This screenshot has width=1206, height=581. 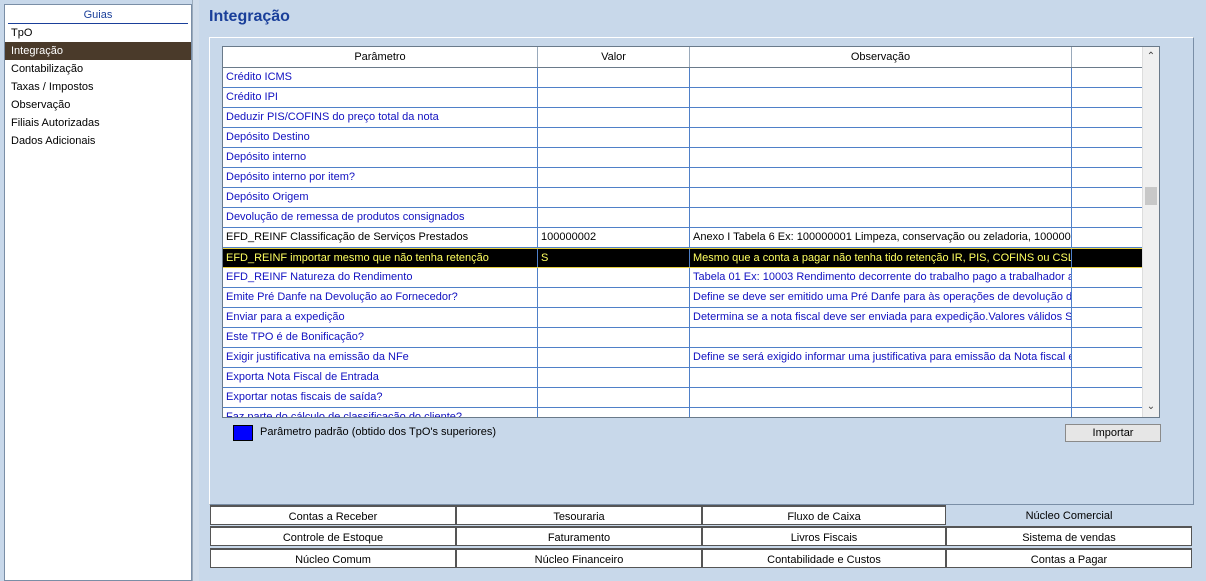 What do you see at coordinates (380, 157) in the screenshot?
I see `parameter-cell: Depósito interno` at bounding box center [380, 157].